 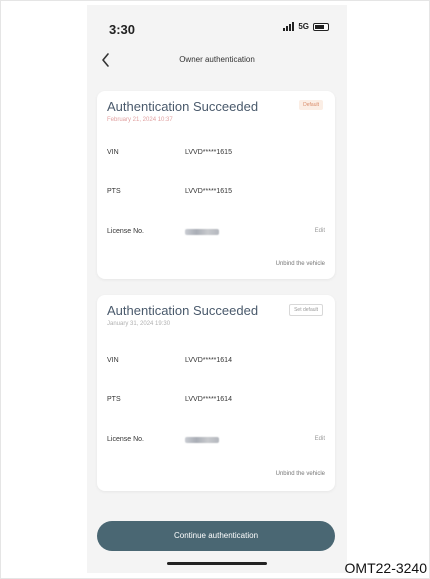 I want to click on nav-bar: Owner authentication, so click(x=217, y=61).